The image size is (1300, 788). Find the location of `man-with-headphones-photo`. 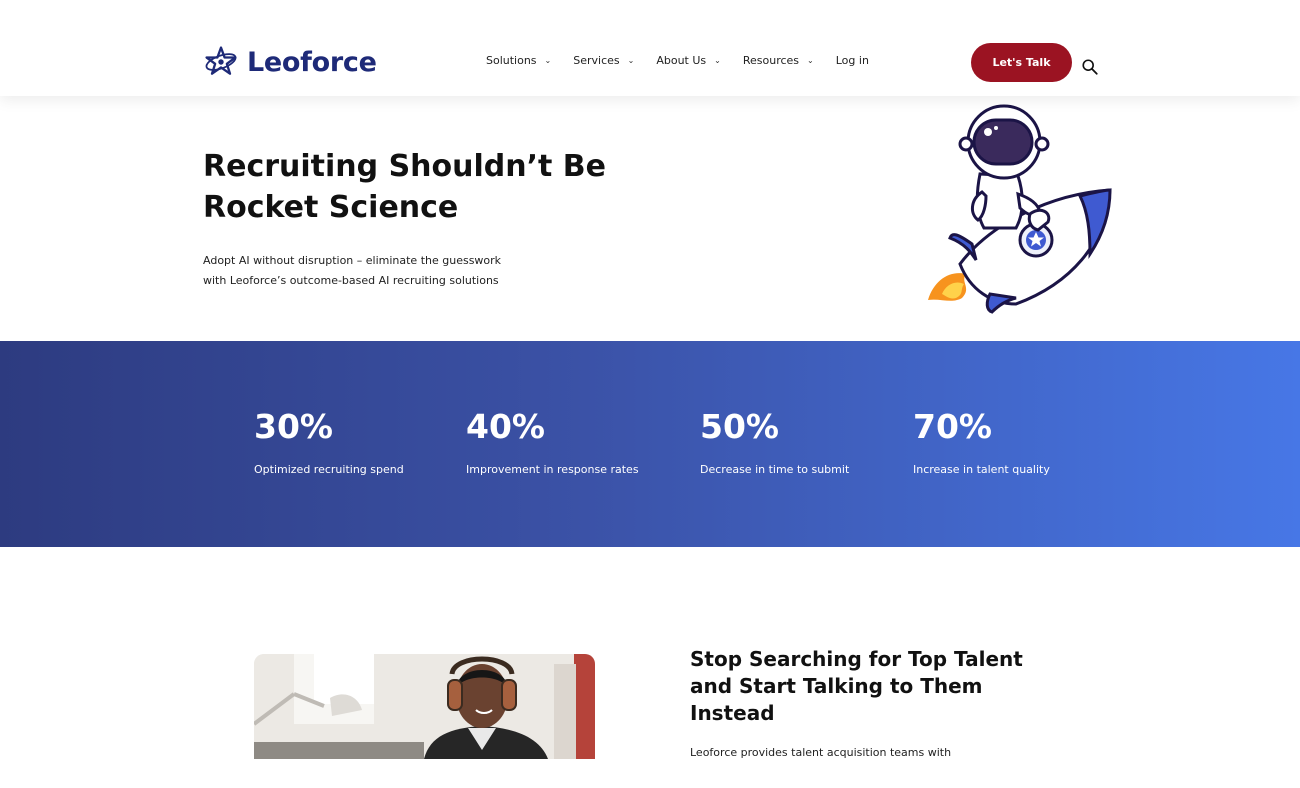

man-with-headphones-photo is located at coordinates (424, 706).